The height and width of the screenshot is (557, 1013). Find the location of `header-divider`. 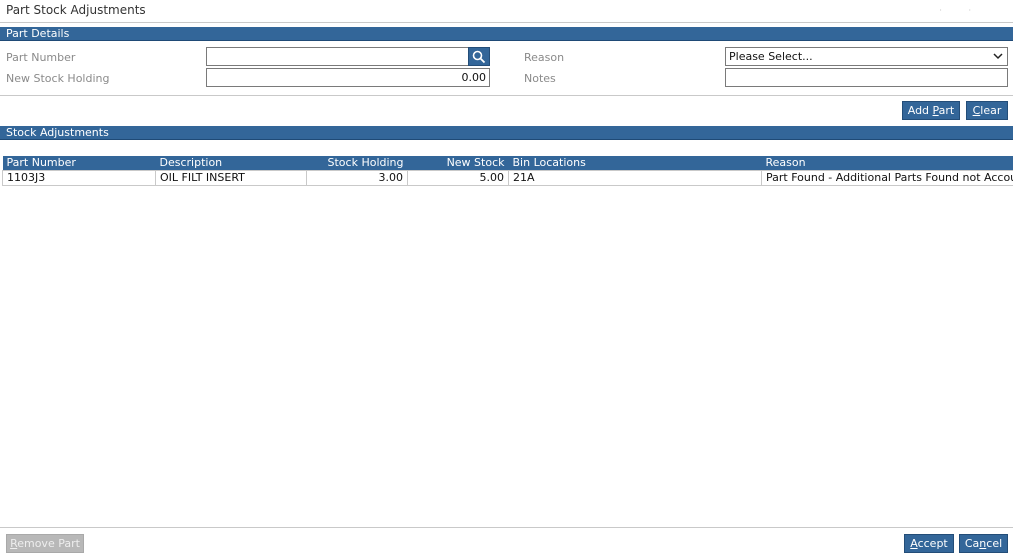

header-divider is located at coordinates (506, 22).